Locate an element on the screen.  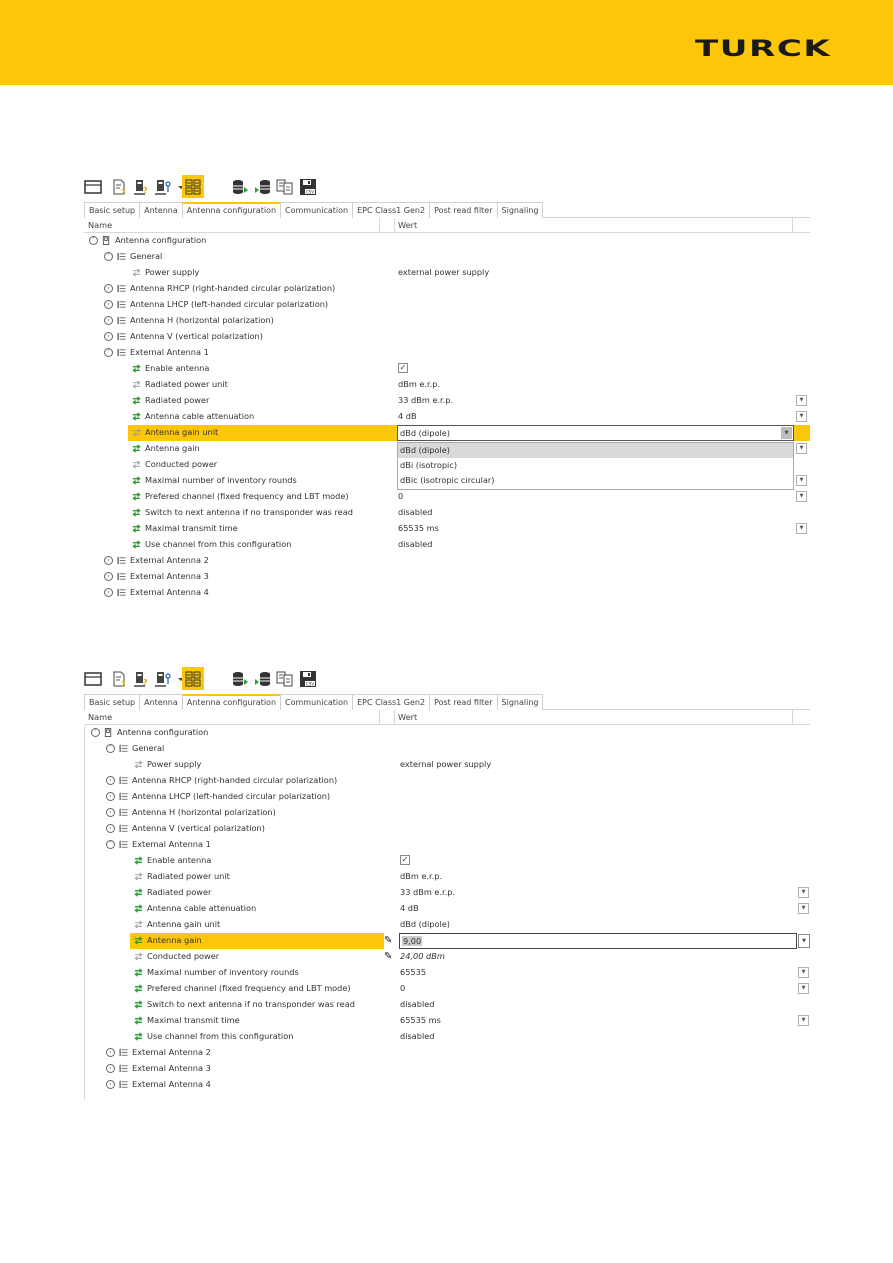
param-row-maximal-number-of-inventory-rounds: Maximal number of inventory rounds 65535 ▼ is located at coordinates (447, 973).